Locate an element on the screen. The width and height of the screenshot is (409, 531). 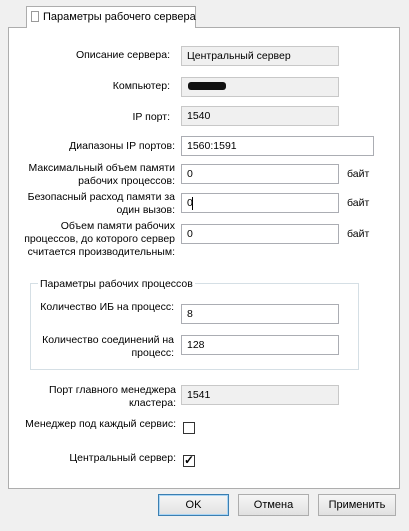
ip-port-label: IP порт: is located at coordinates (151, 117).